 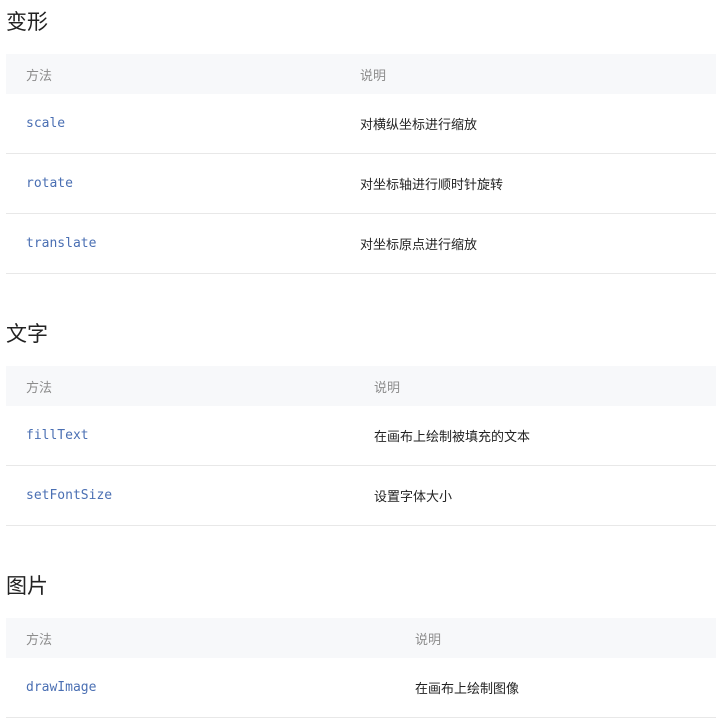 What do you see at coordinates (27, 22) in the screenshot?
I see `section-title: 变形` at bounding box center [27, 22].